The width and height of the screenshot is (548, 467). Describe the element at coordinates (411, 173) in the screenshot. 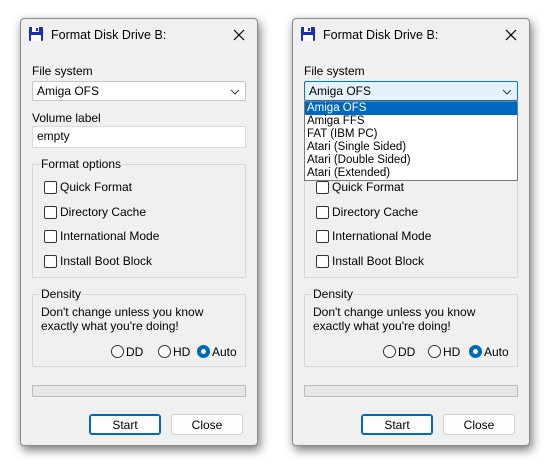

I see `dropdown-option-atari-extended: Atari (Extended)` at that location.